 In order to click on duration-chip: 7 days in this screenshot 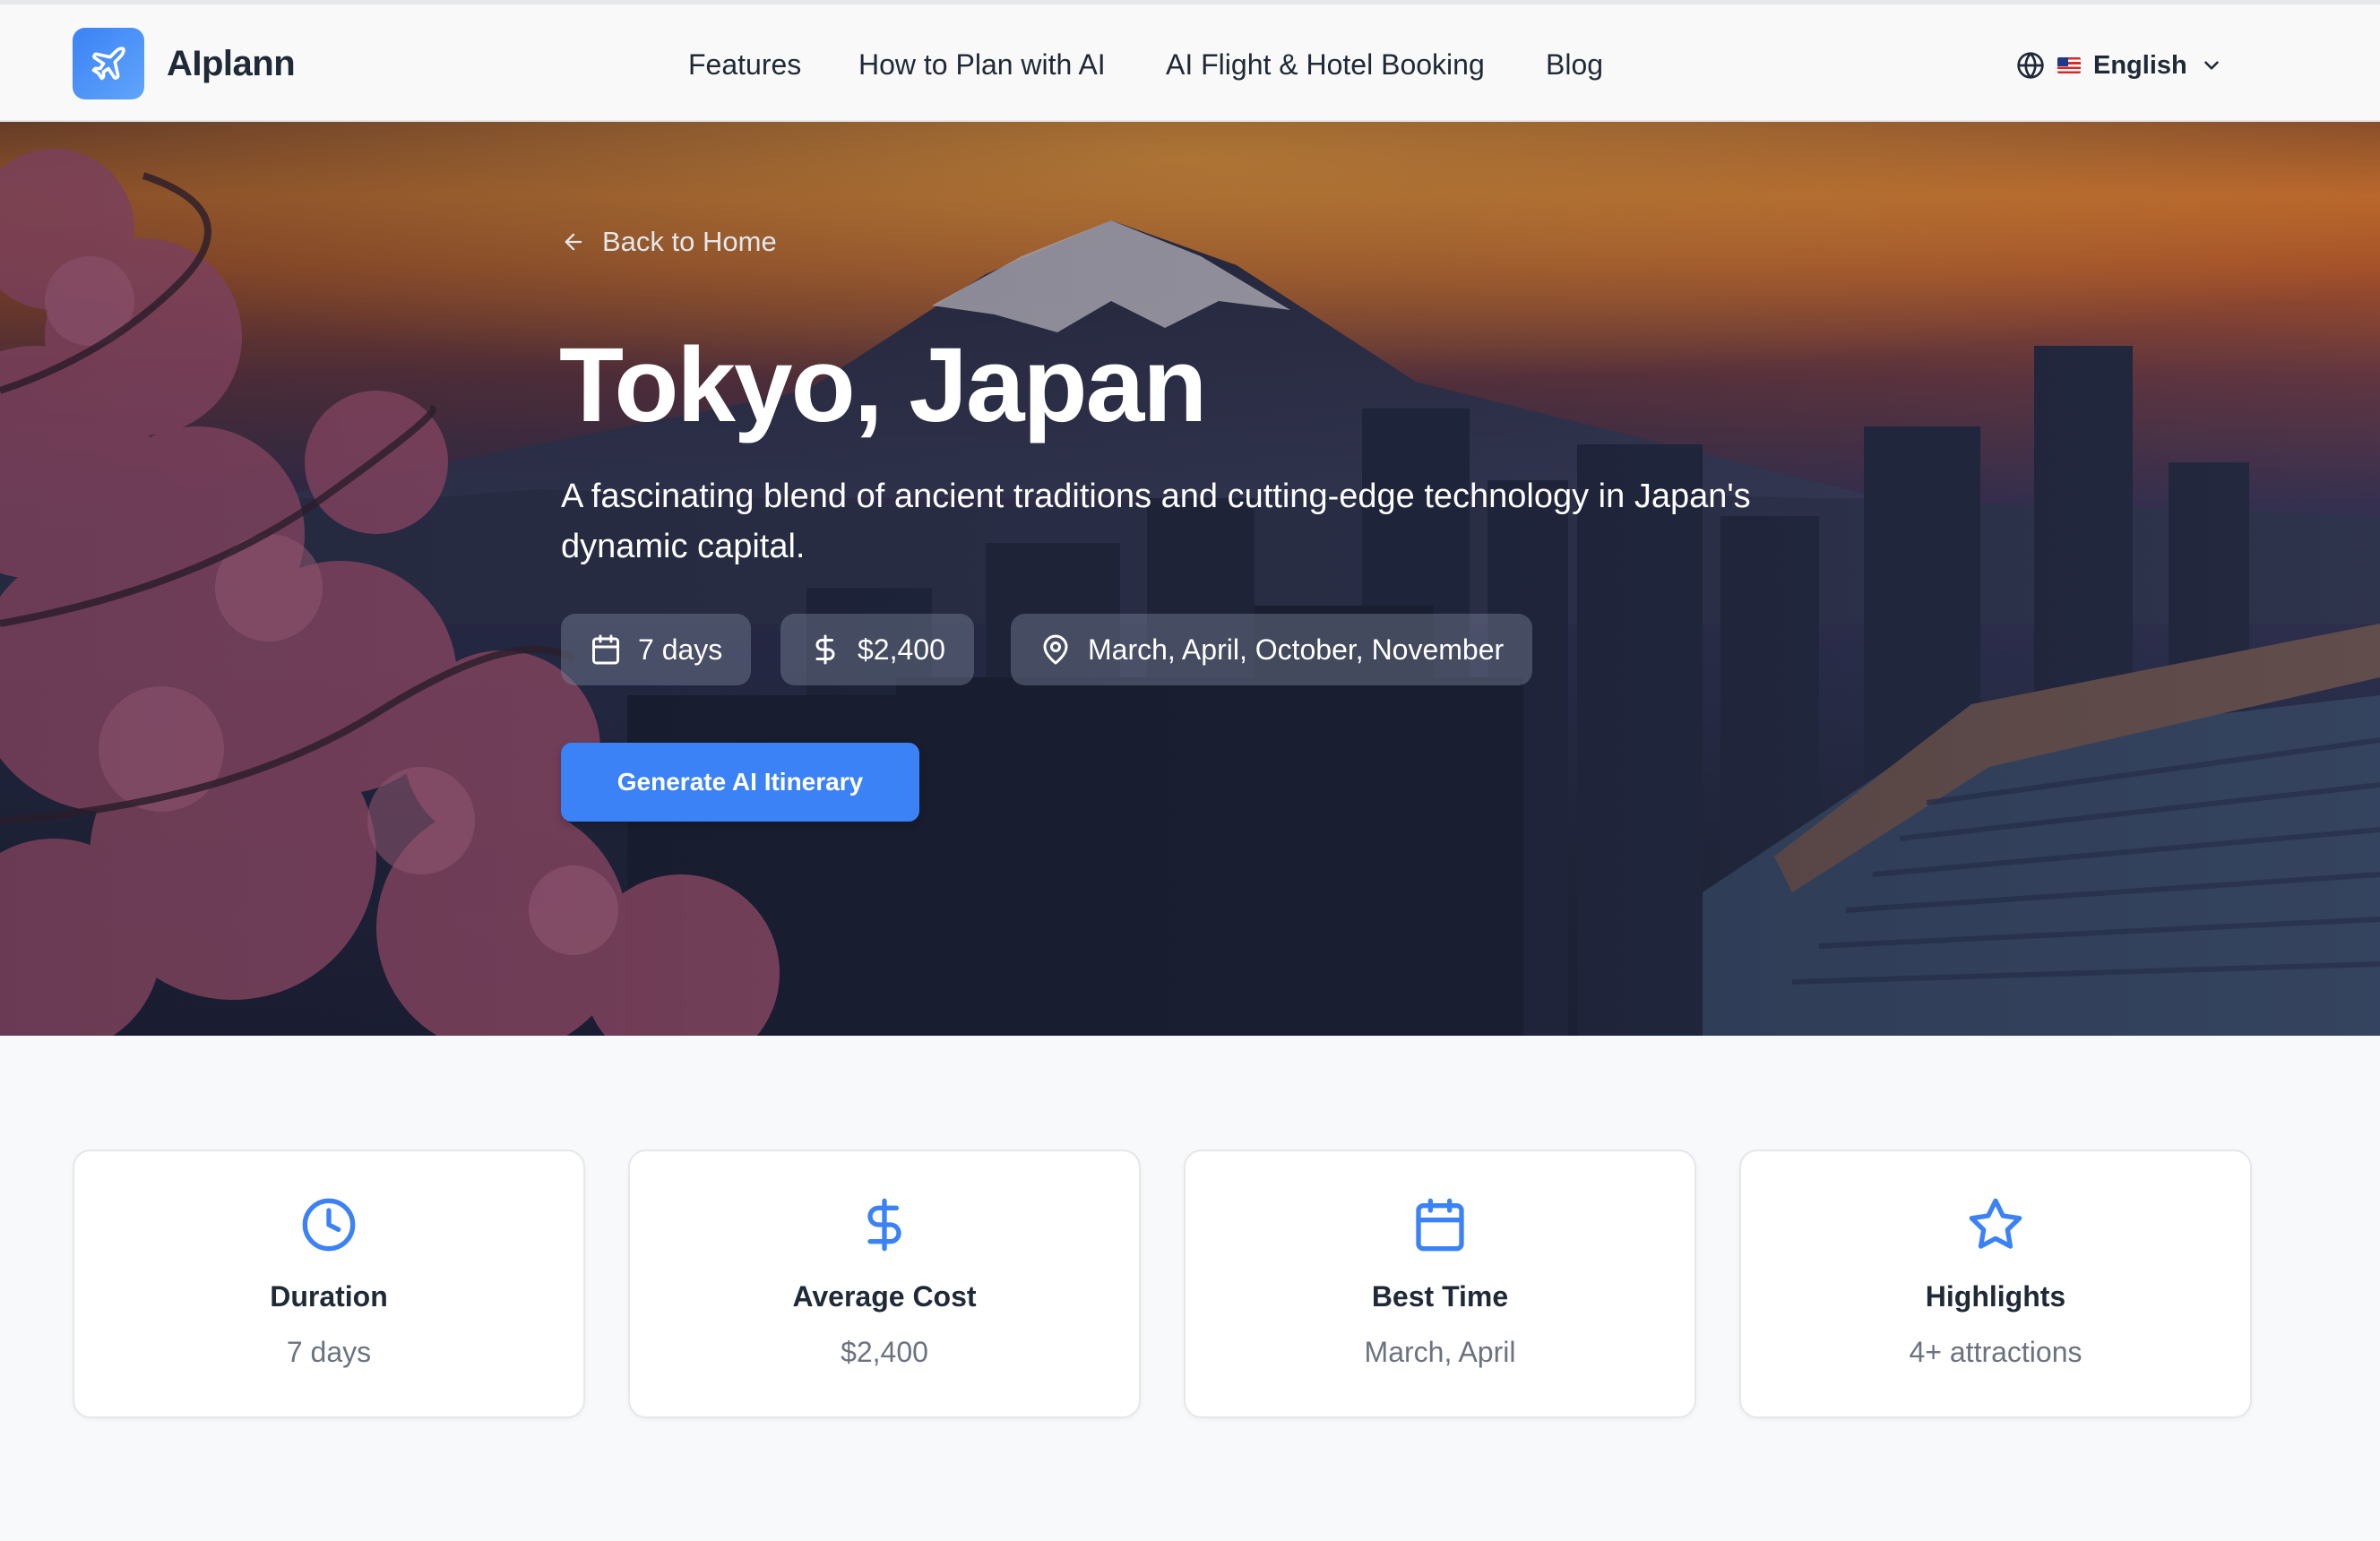, I will do `click(656, 649)`.